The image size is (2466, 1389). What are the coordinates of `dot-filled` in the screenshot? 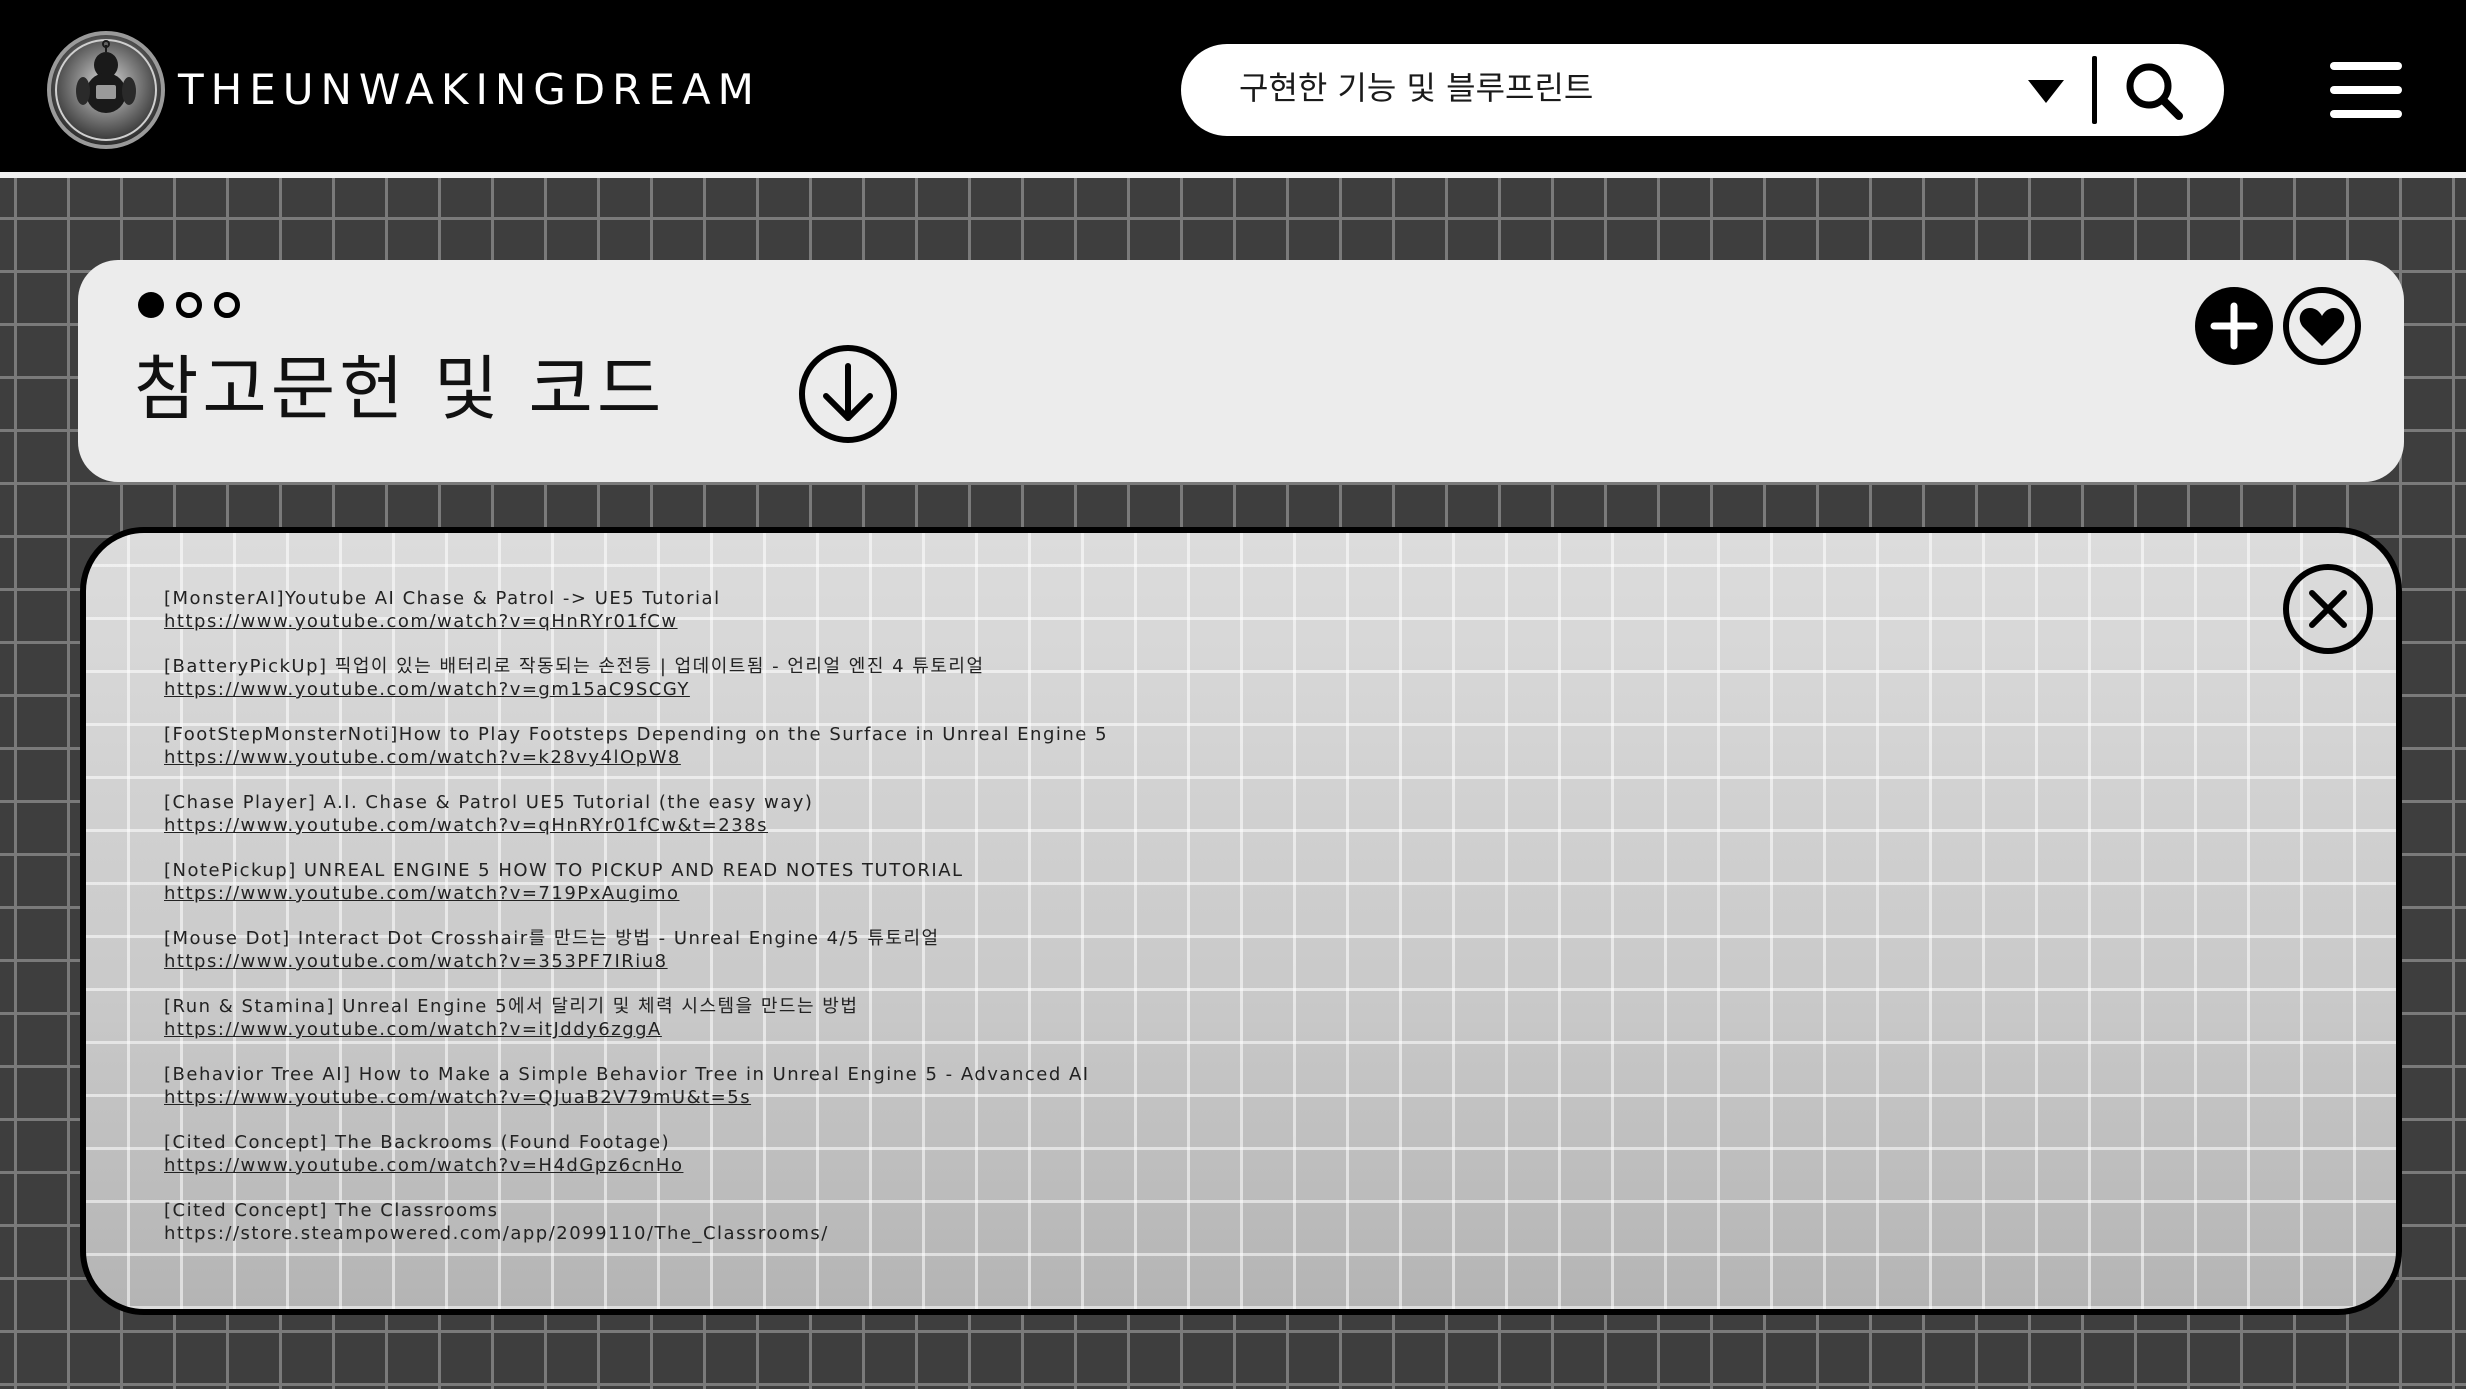 It's located at (151, 305).